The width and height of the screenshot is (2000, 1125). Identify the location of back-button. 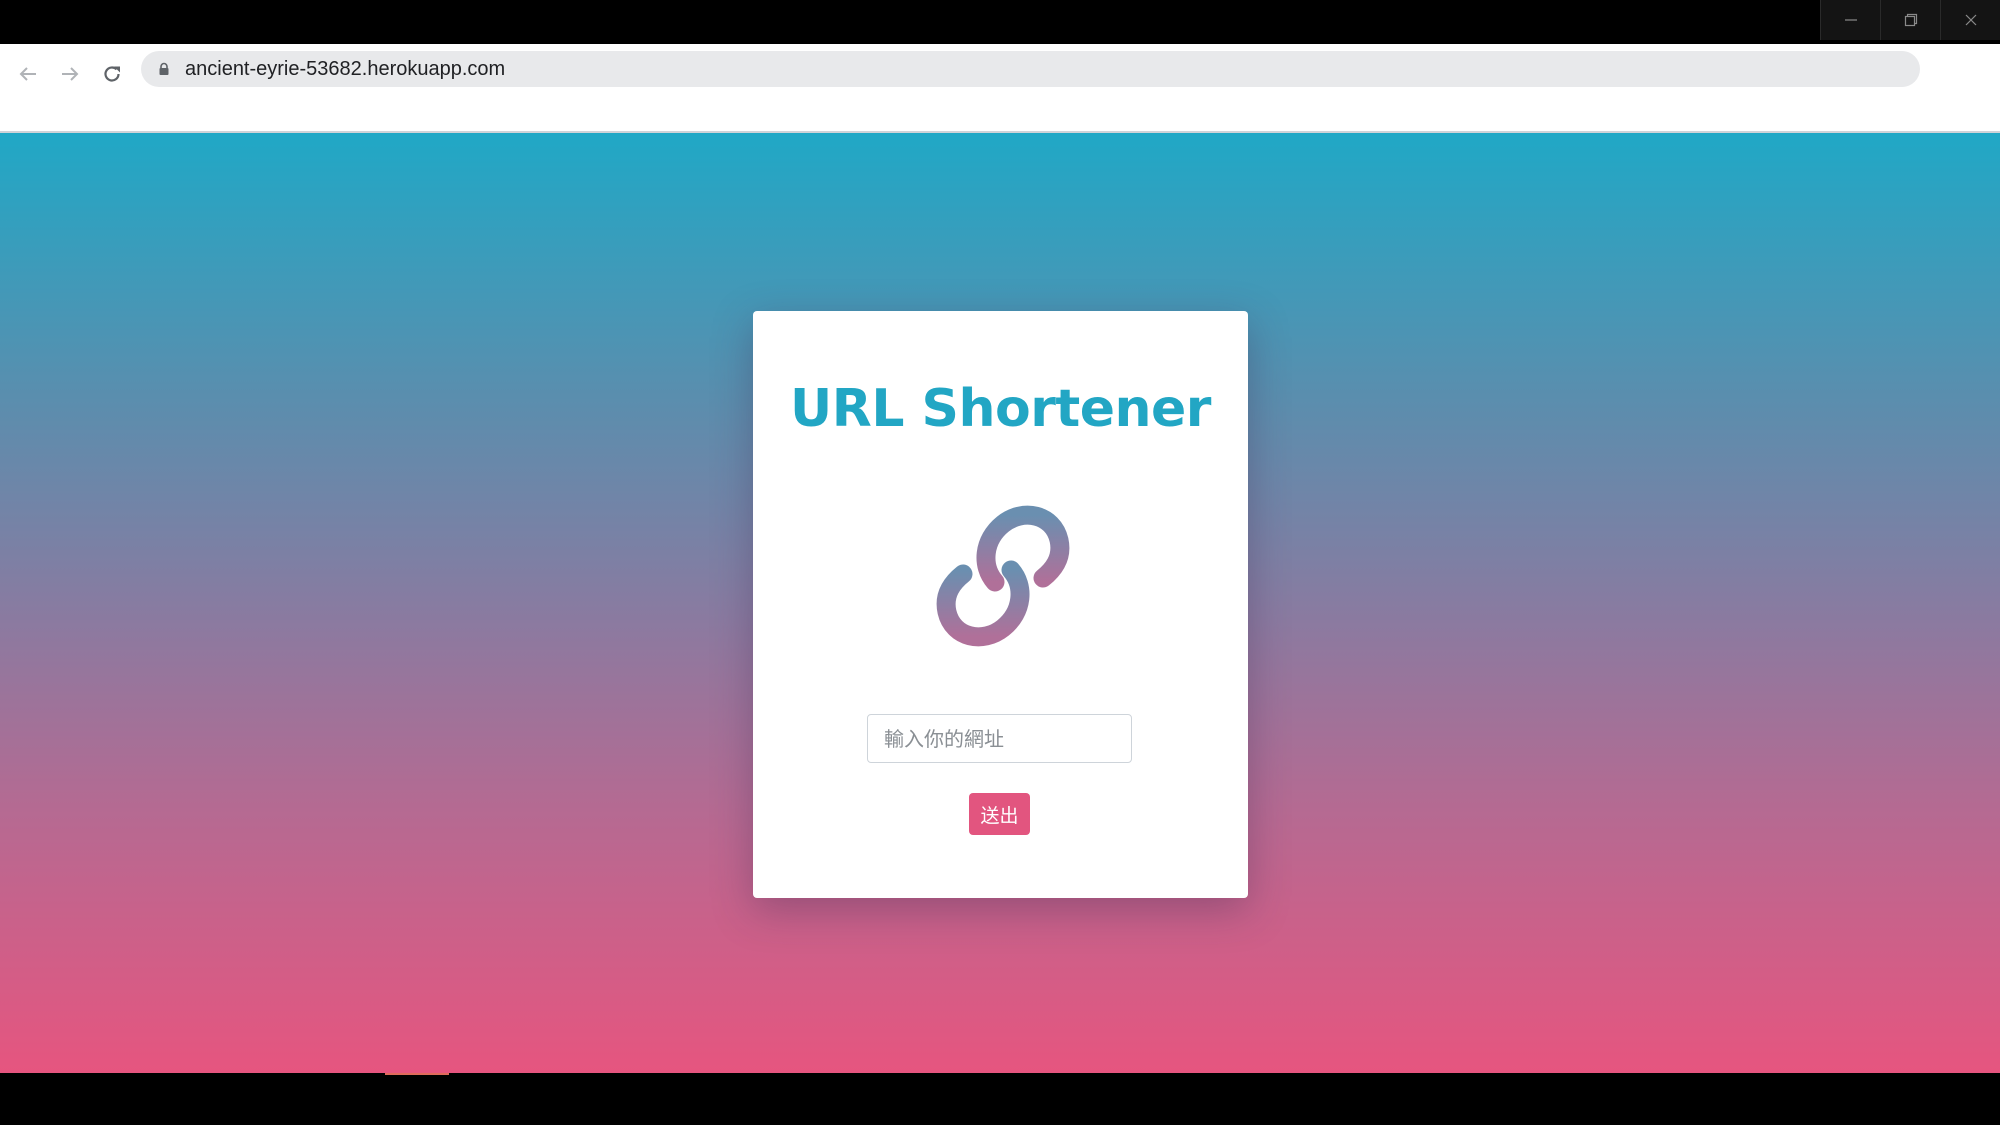
(28, 74).